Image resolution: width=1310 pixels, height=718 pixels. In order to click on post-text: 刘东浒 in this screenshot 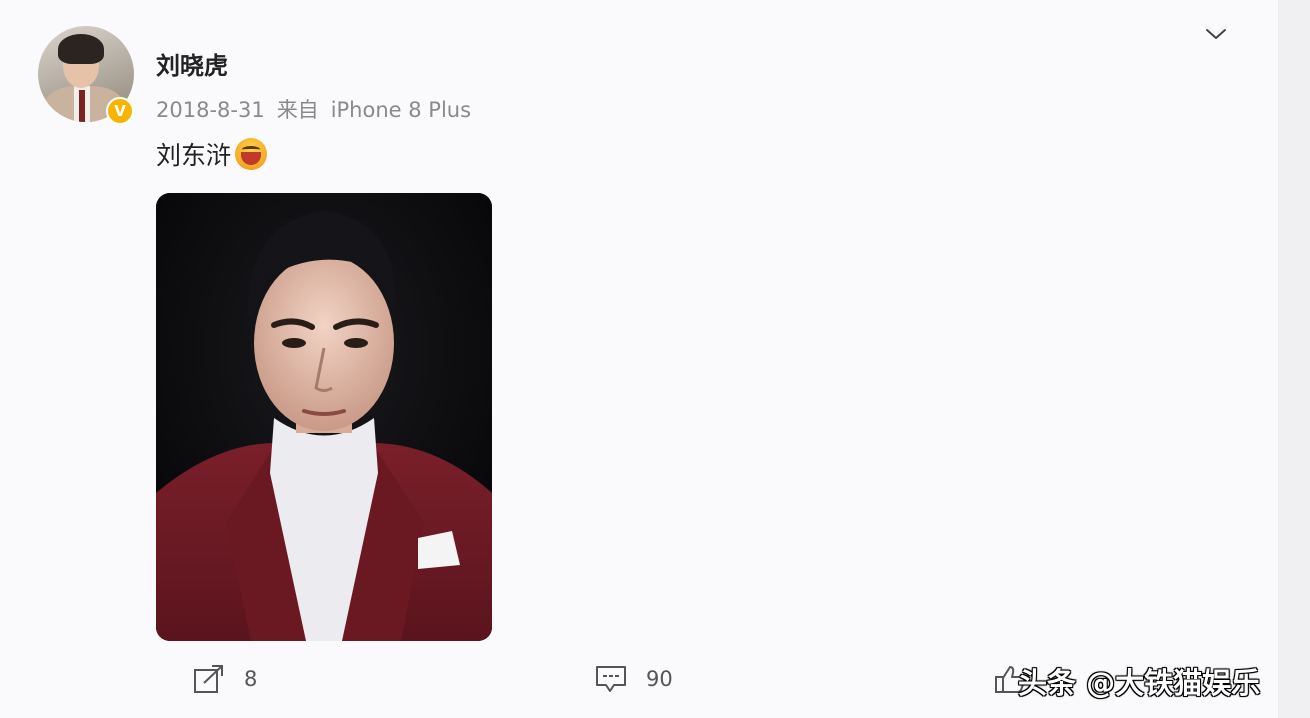, I will do `click(194, 155)`.